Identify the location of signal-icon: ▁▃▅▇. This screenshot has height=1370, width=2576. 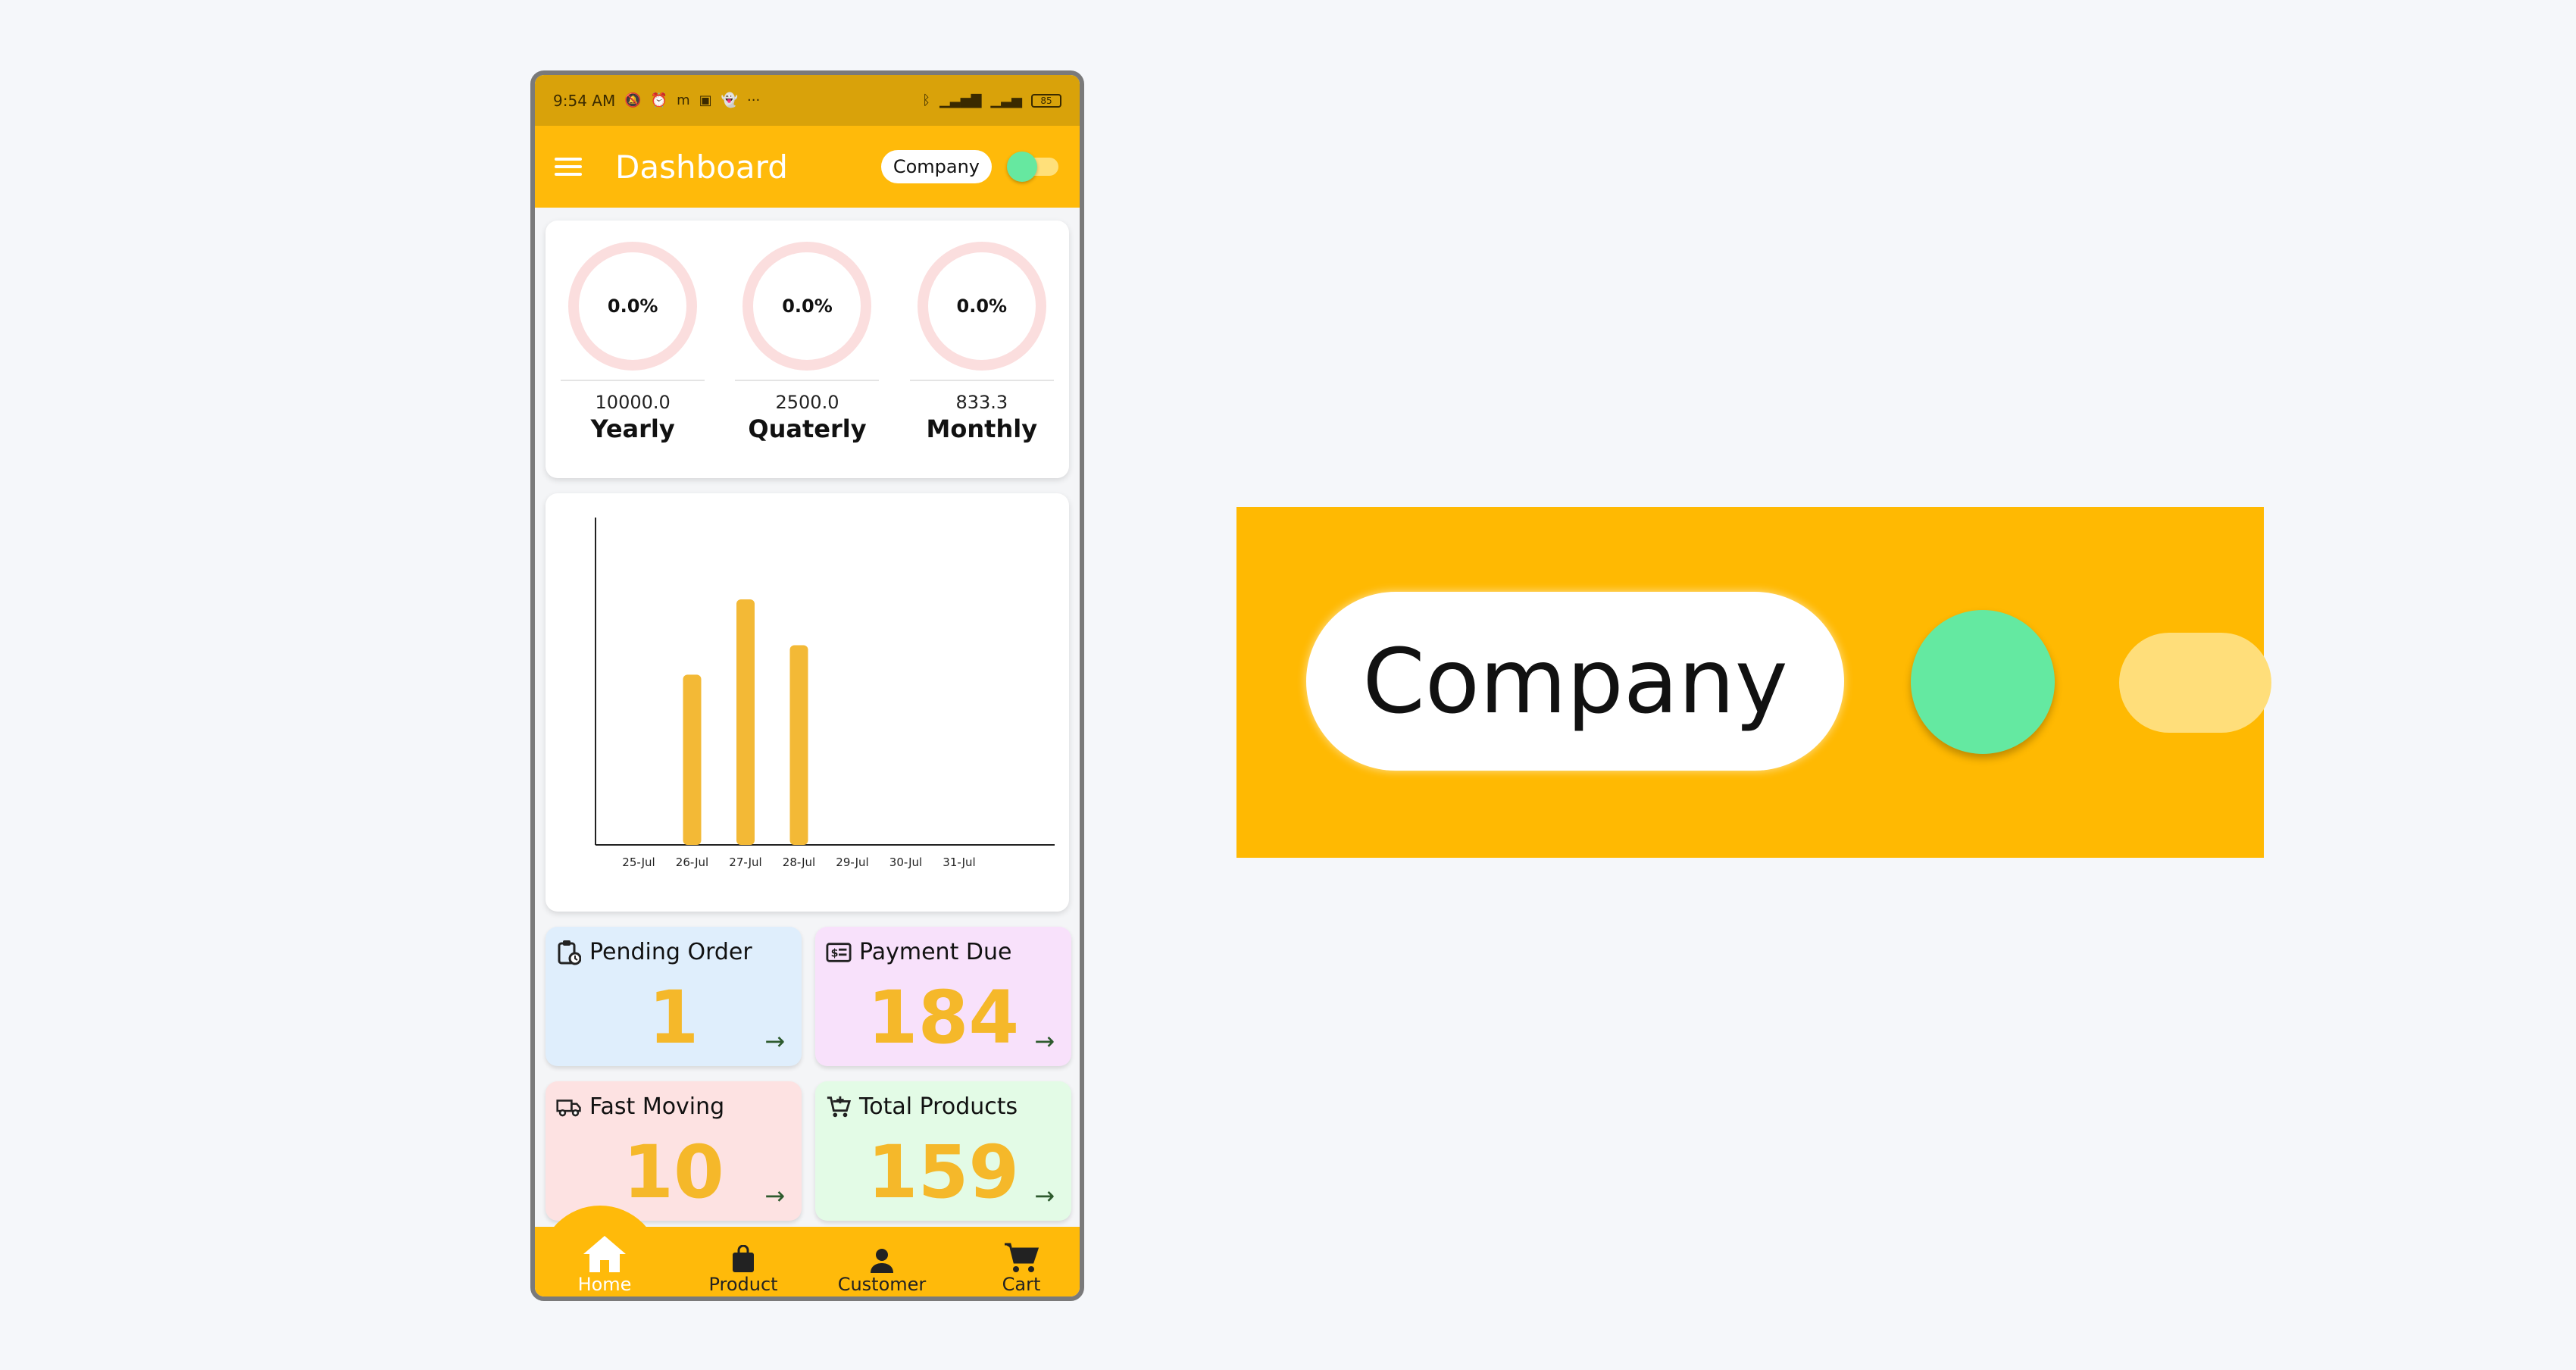
(960, 100).